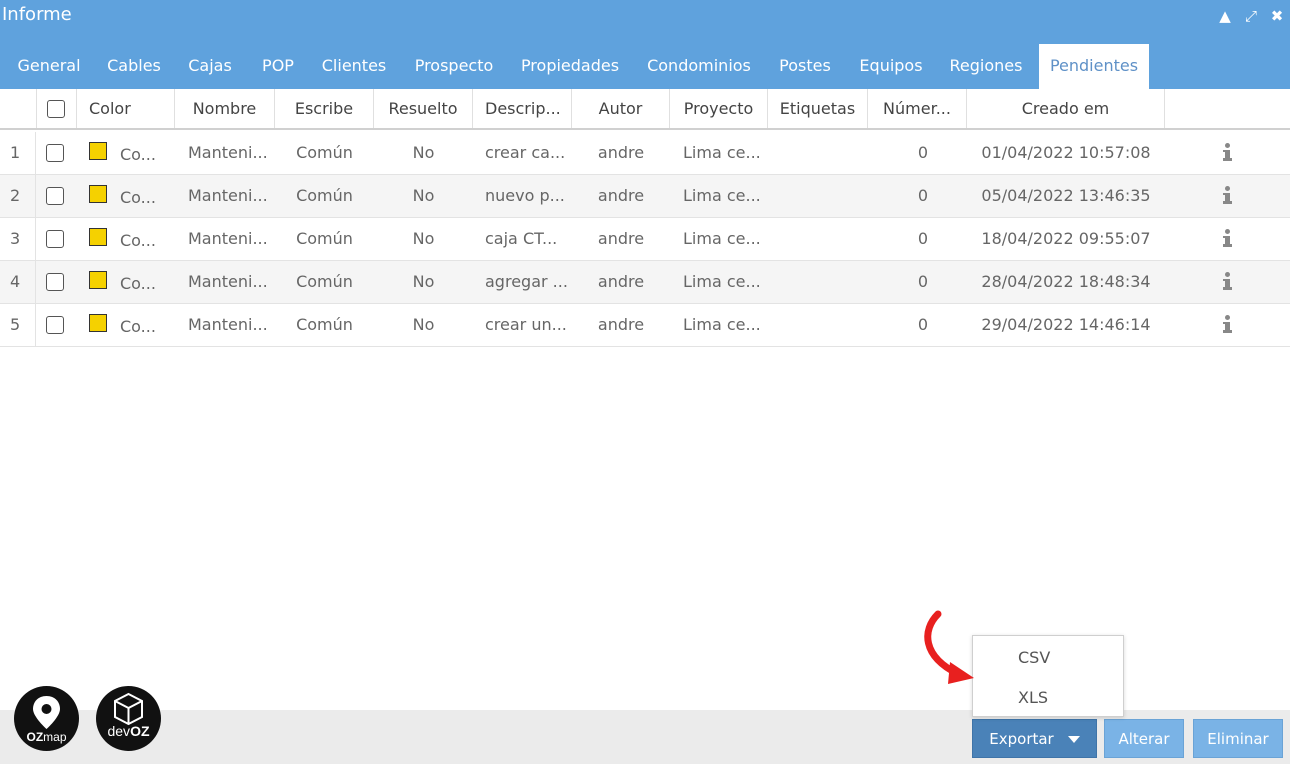  Describe the element at coordinates (324, 108) in the screenshot. I see `header-escribe: Escribe` at that location.